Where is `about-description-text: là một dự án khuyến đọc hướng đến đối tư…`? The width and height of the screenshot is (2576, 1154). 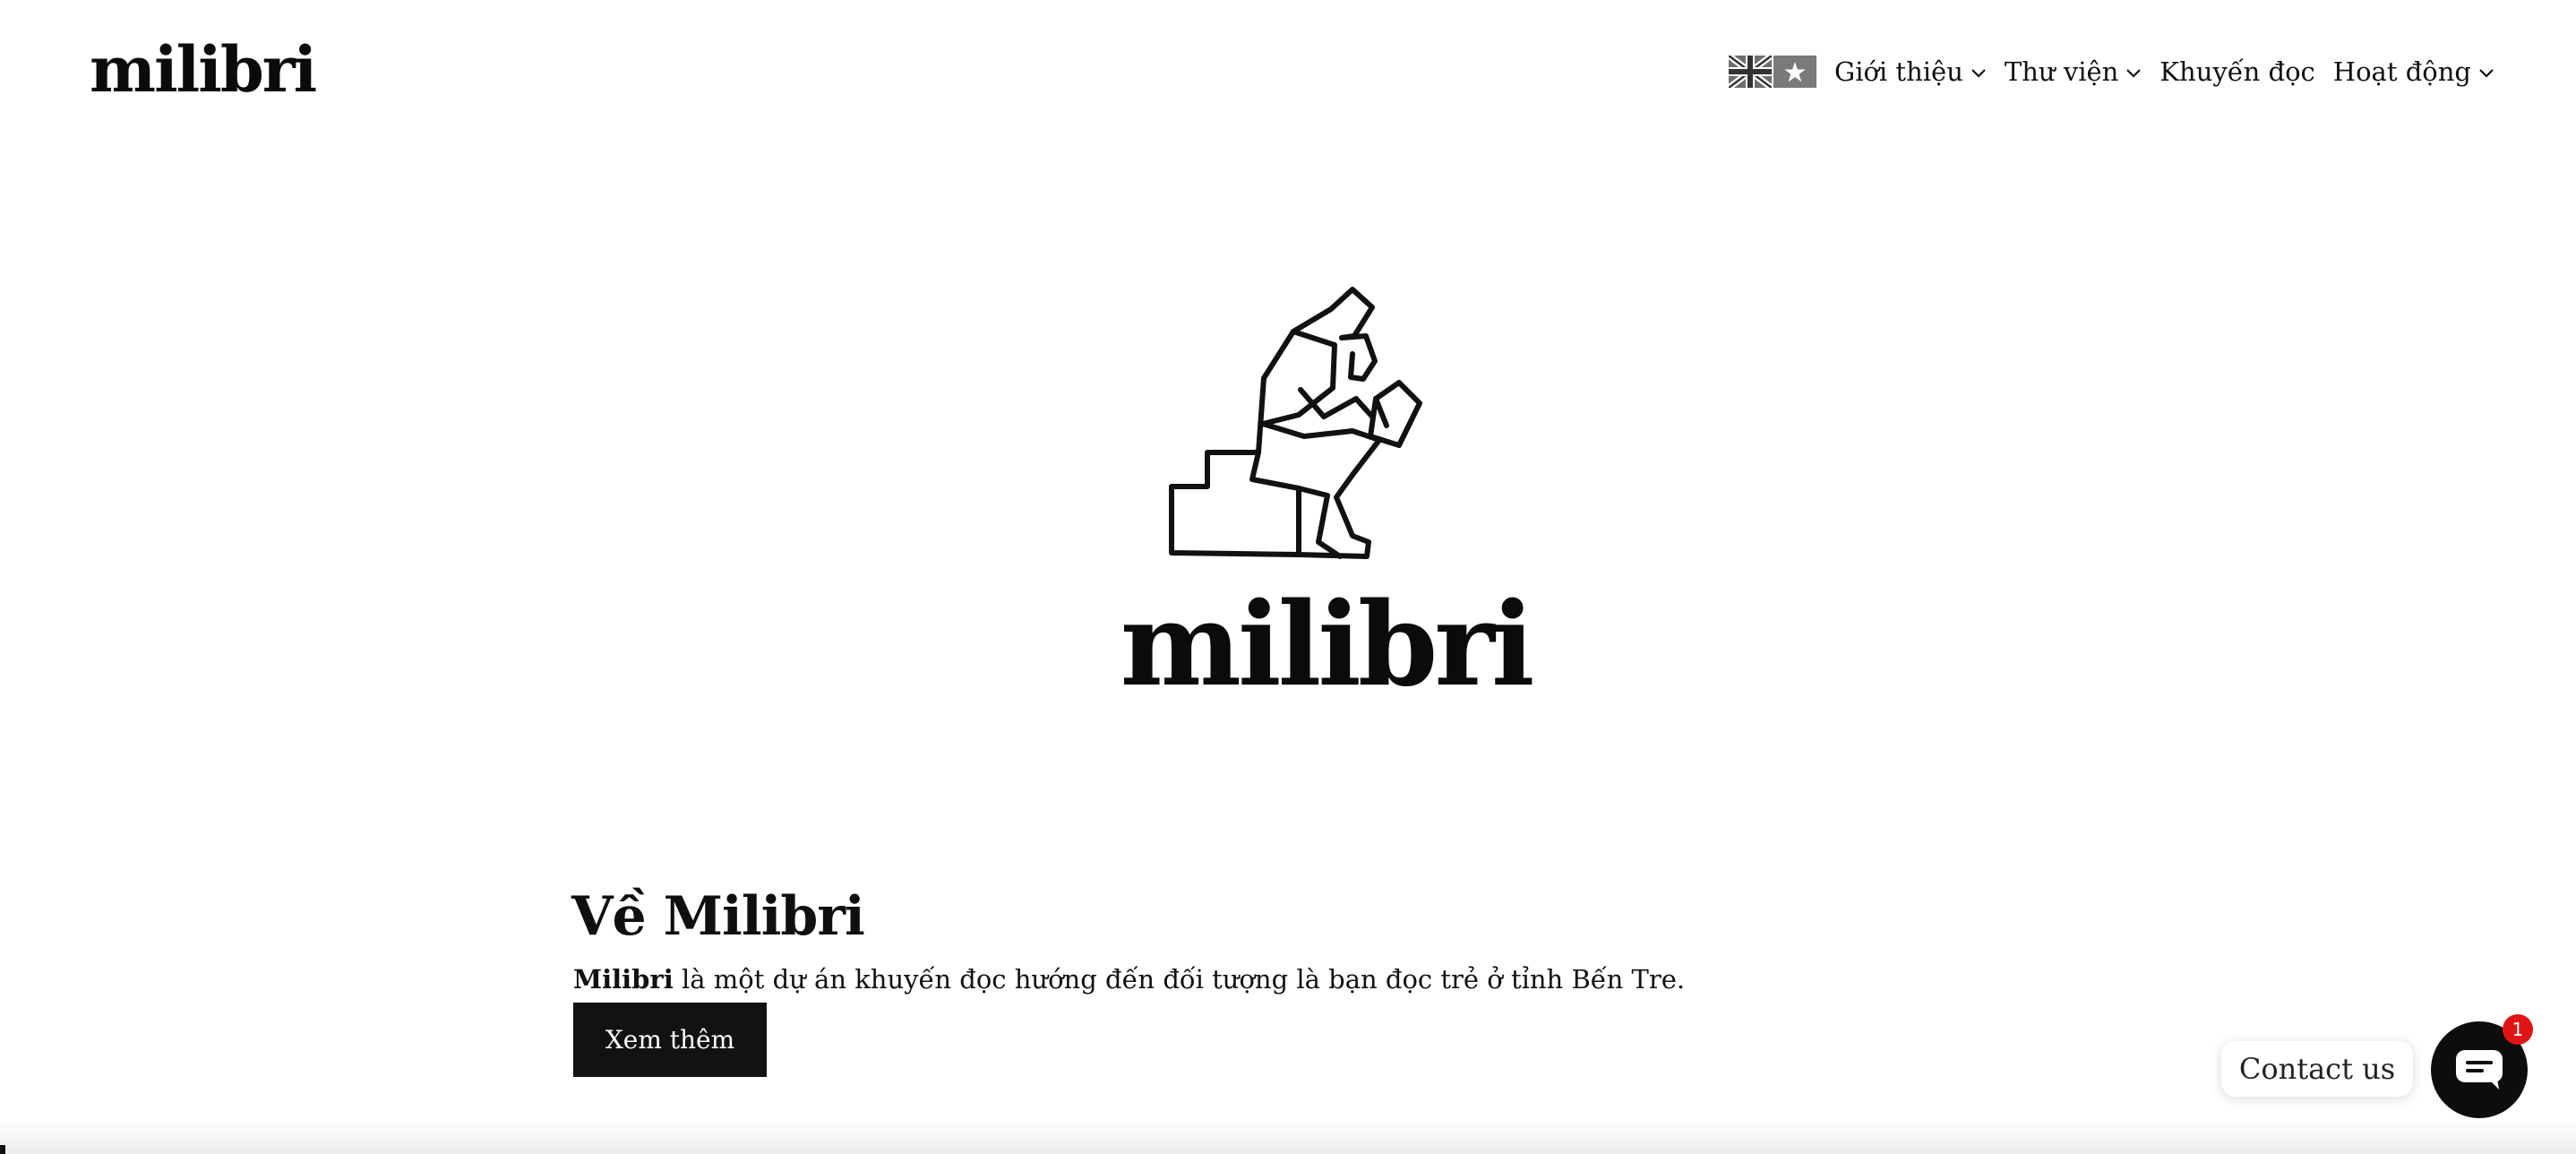 about-description-text: là một dự án khuyến đọc hướng đến đối tư… is located at coordinates (1179, 979).